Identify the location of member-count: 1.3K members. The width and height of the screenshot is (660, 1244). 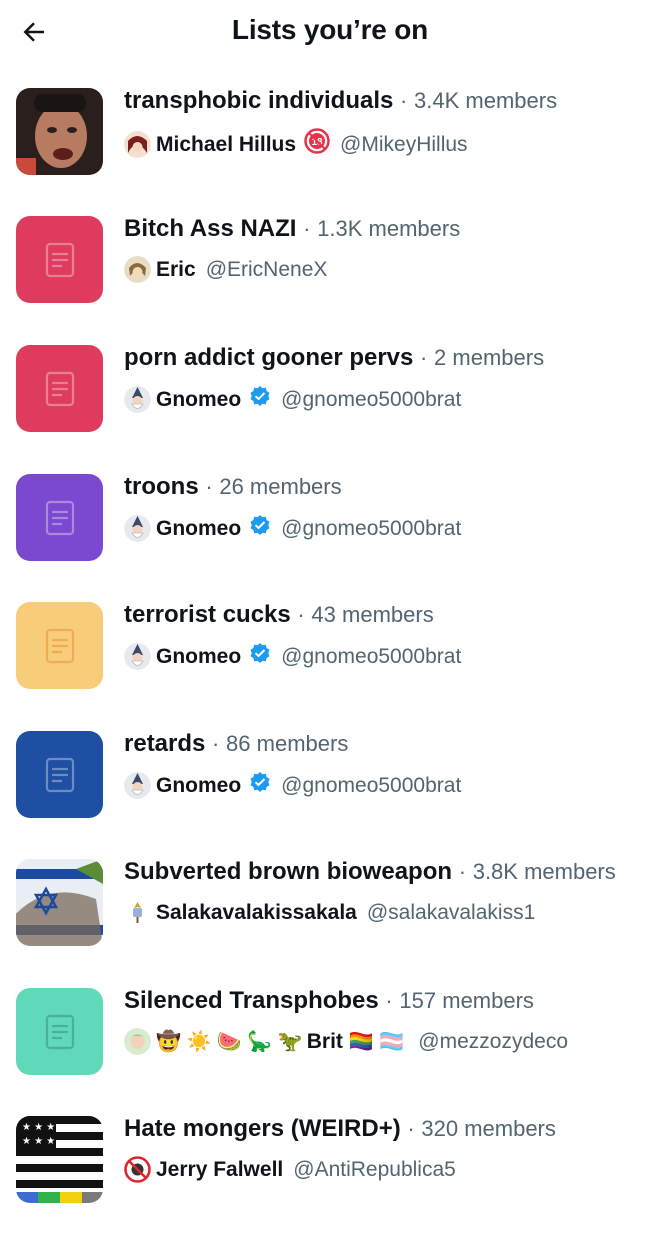
(389, 228).